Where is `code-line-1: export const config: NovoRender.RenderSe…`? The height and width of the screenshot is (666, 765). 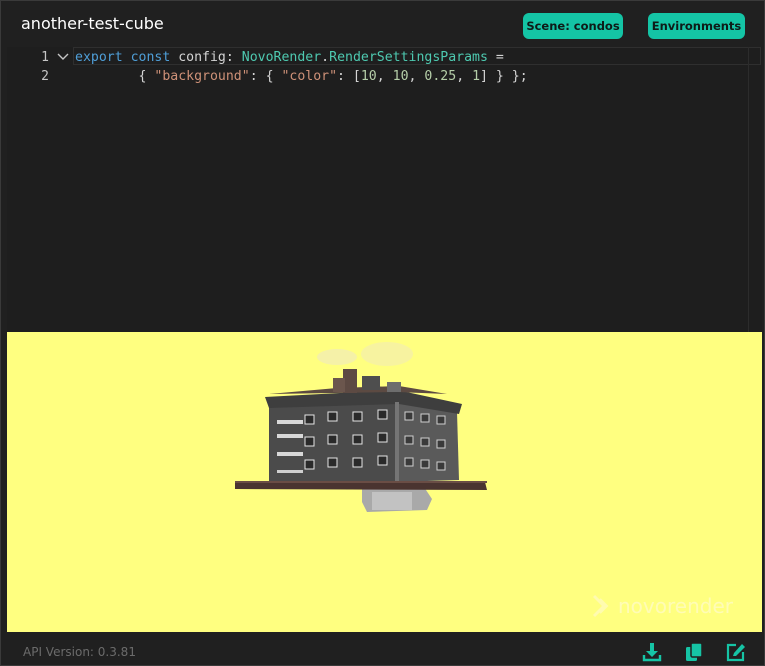 code-line-1: export const config: NovoRender.RenderSe… is located at coordinates (289, 57).